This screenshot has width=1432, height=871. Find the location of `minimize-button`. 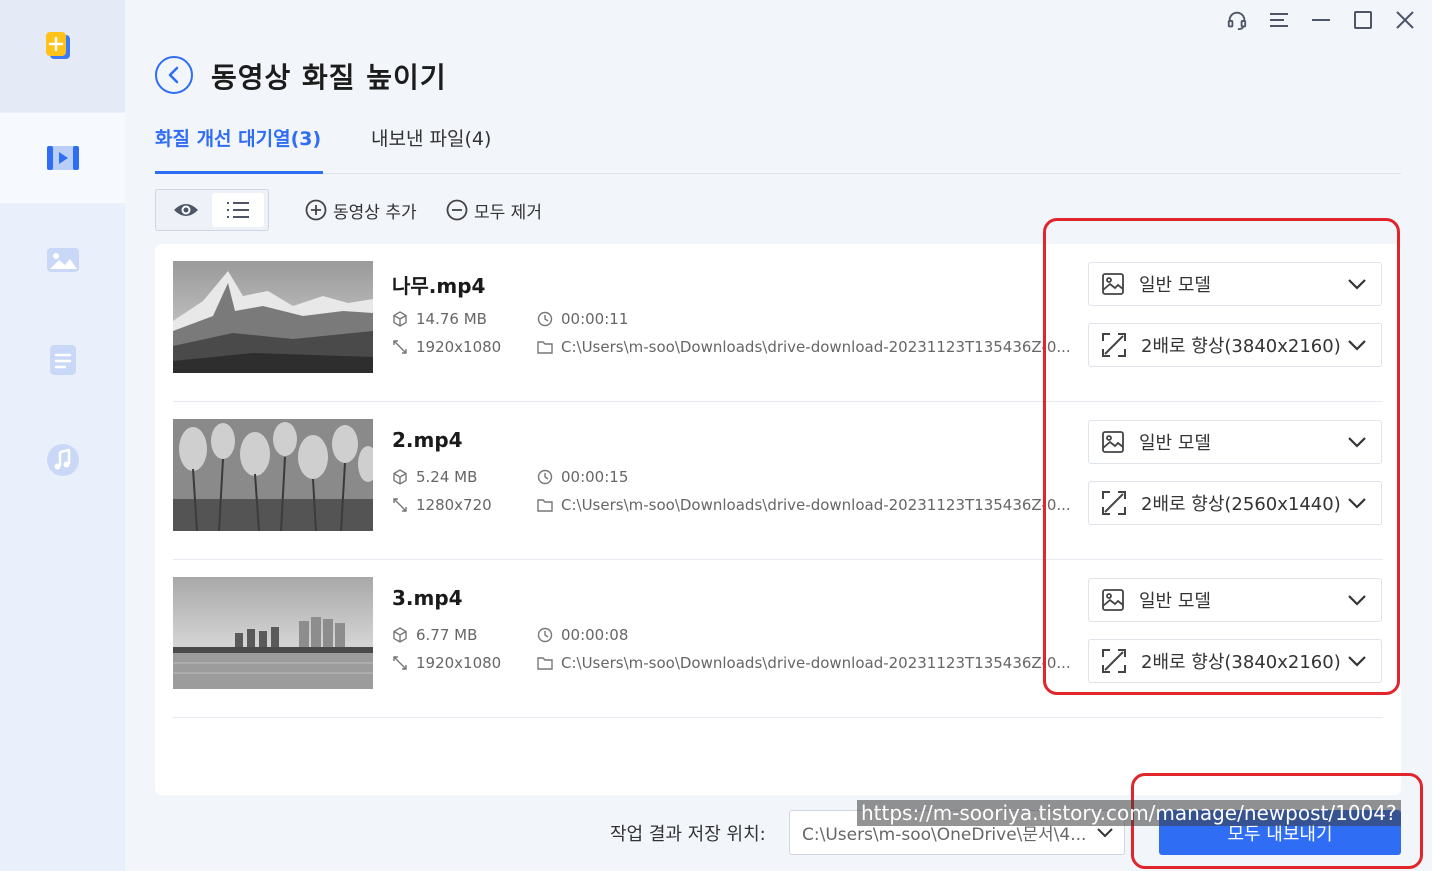

minimize-button is located at coordinates (1321, 20).